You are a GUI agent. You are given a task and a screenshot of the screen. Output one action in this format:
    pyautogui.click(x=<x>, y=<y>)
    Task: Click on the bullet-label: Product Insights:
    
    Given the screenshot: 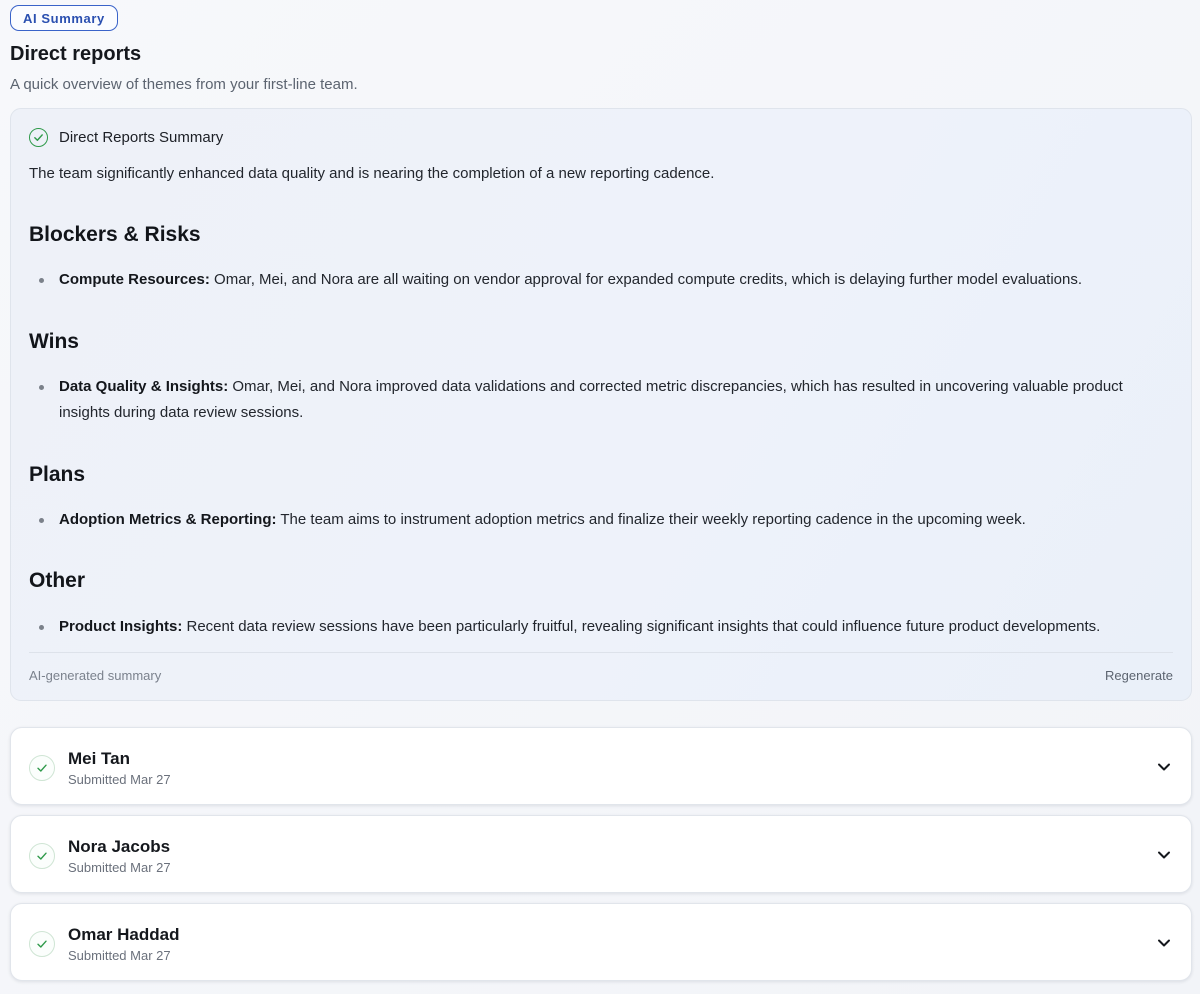 What is the action you would take?
    pyautogui.click(x=121, y=626)
    